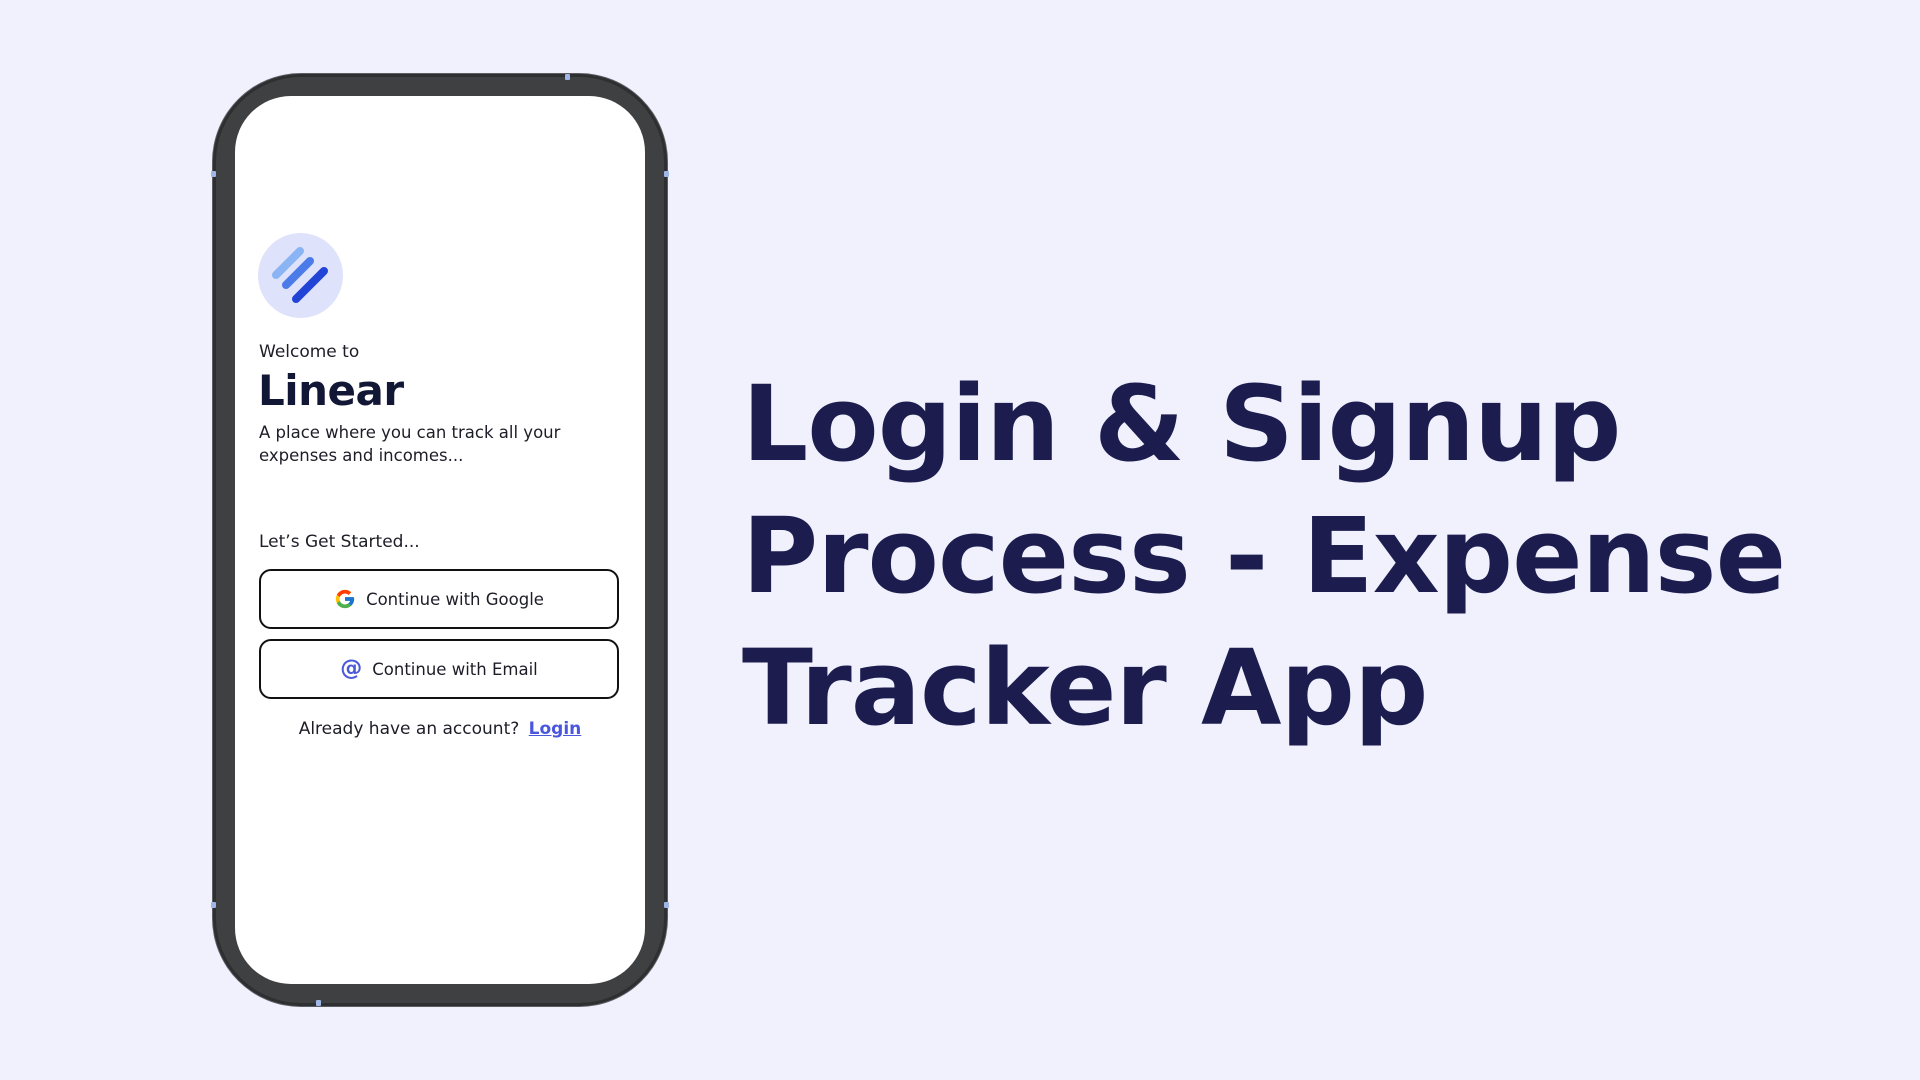 Image resolution: width=1920 pixels, height=1080 pixels. Describe the element at coordinates (351, 668) in the screenshot. I see `at-sign-icon: @` at that location.